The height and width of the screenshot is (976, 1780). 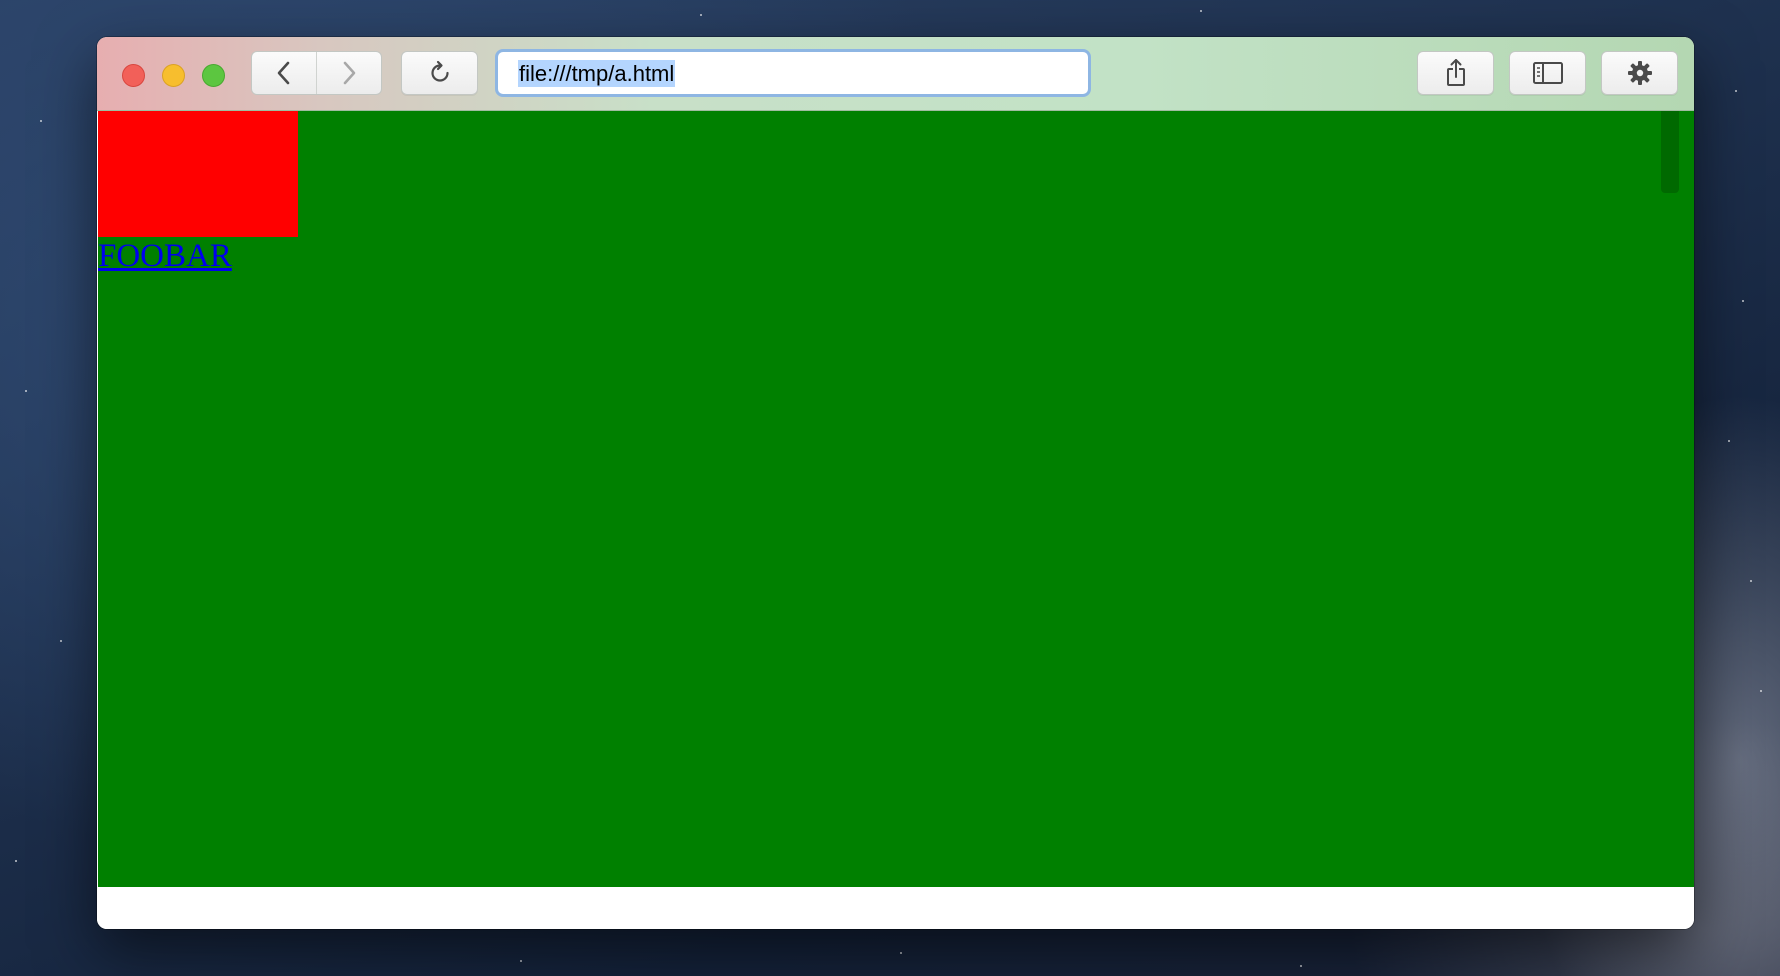 I want to click on address-url-text: file:///tmp/a.html, so click(x=597, y=73).